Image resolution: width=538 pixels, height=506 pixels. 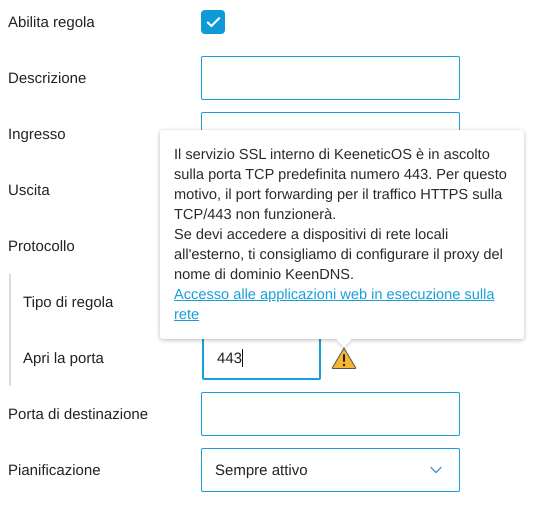 I want to click on field-label: Ingresso, so click(x=37, y=134).